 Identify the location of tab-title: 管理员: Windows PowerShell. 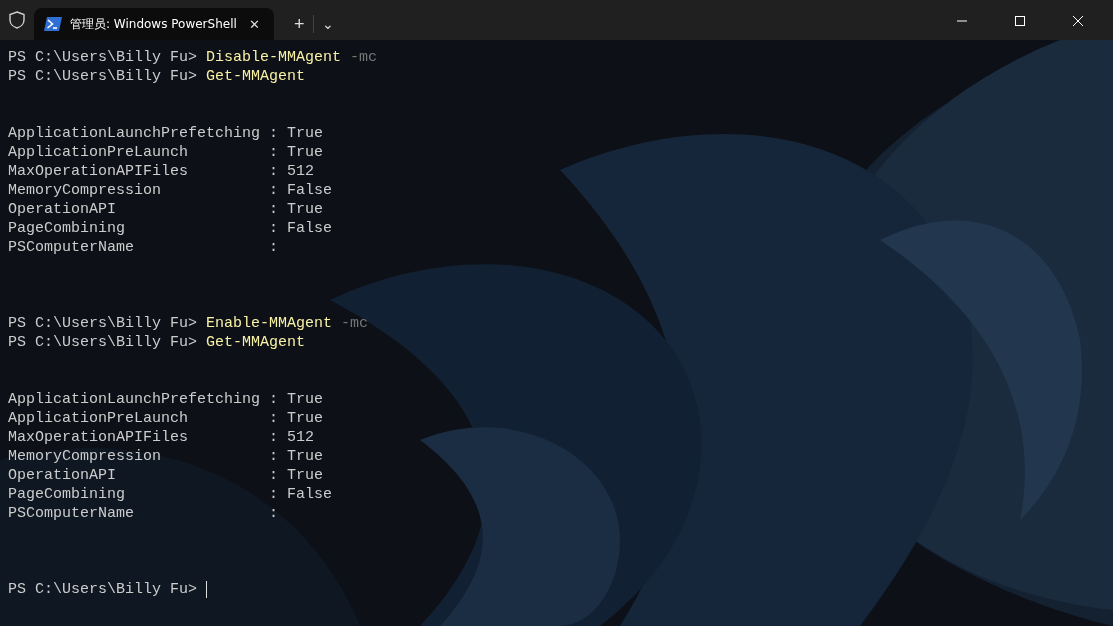
(153, 24).